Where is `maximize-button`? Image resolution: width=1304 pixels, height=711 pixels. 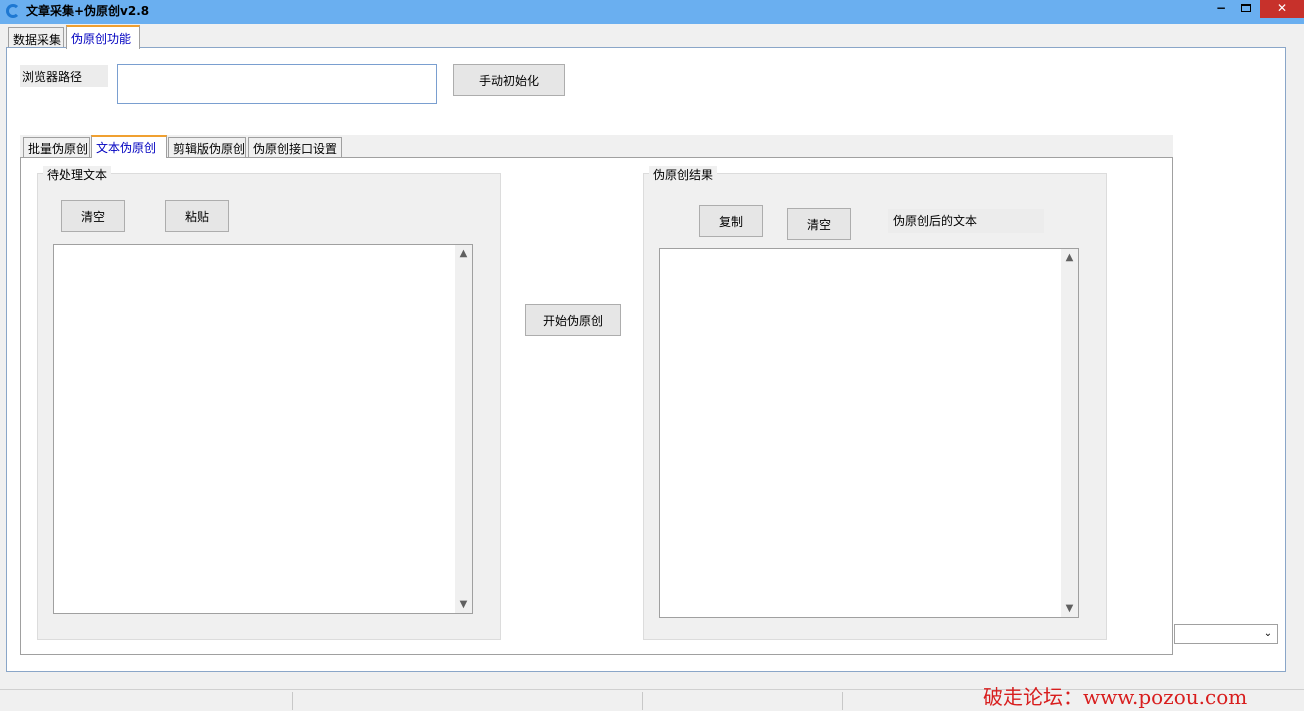 maximize-button is located at coordinates (1246, 9).